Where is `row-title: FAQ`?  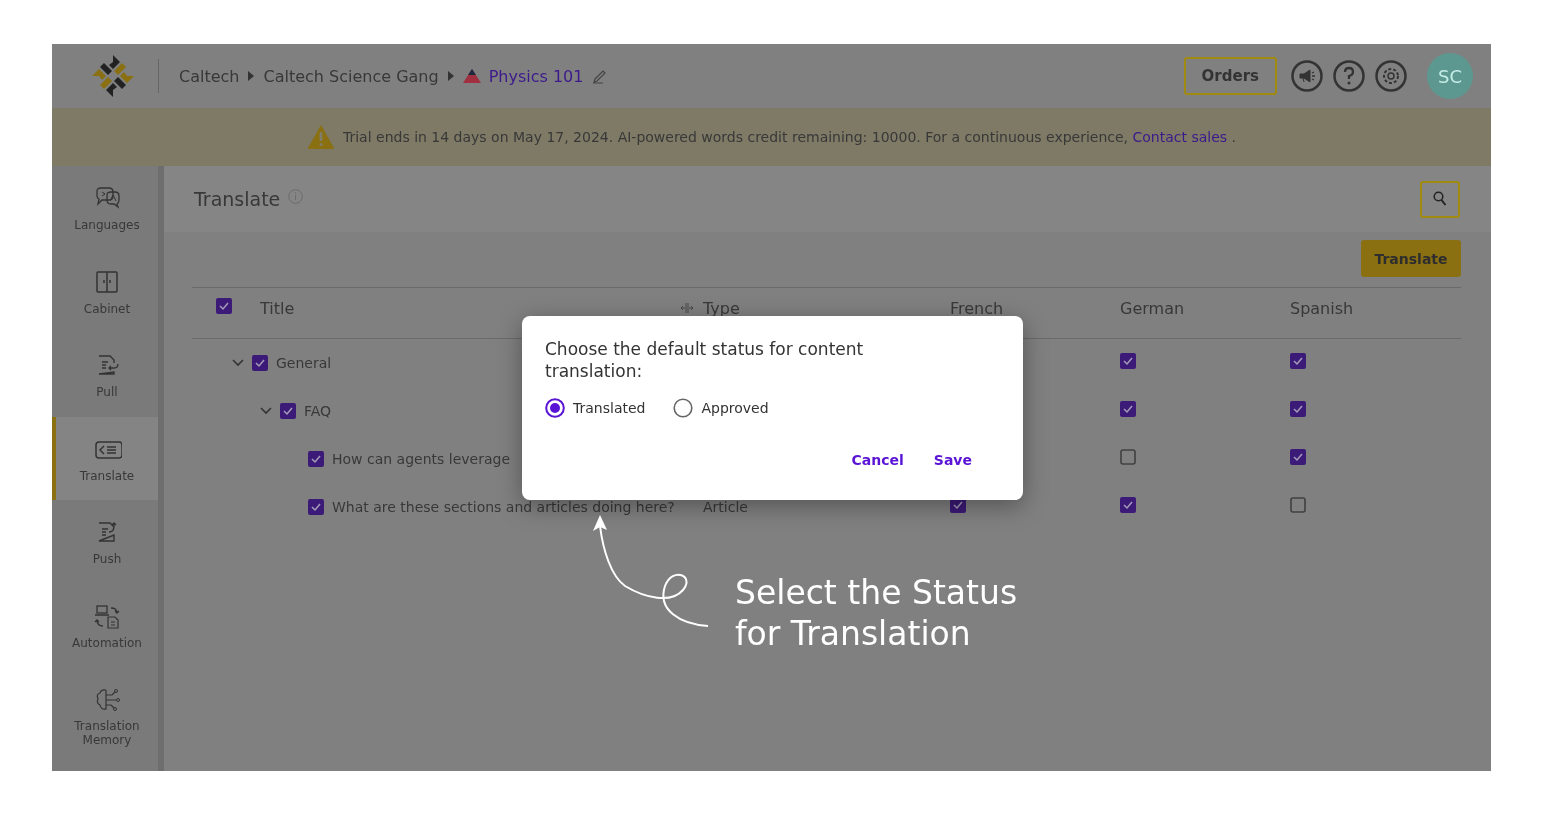
row-title: FAQ is located at coordinates (318, 411).